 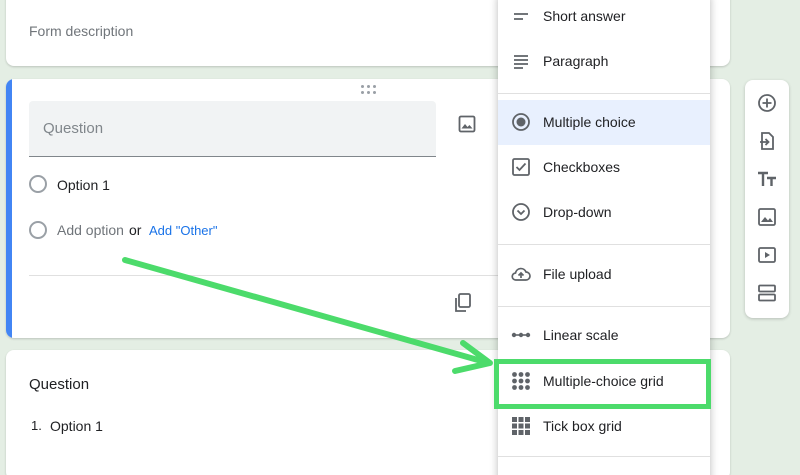 I want to click on linear-scale-icon, so click(x=521, y=335).